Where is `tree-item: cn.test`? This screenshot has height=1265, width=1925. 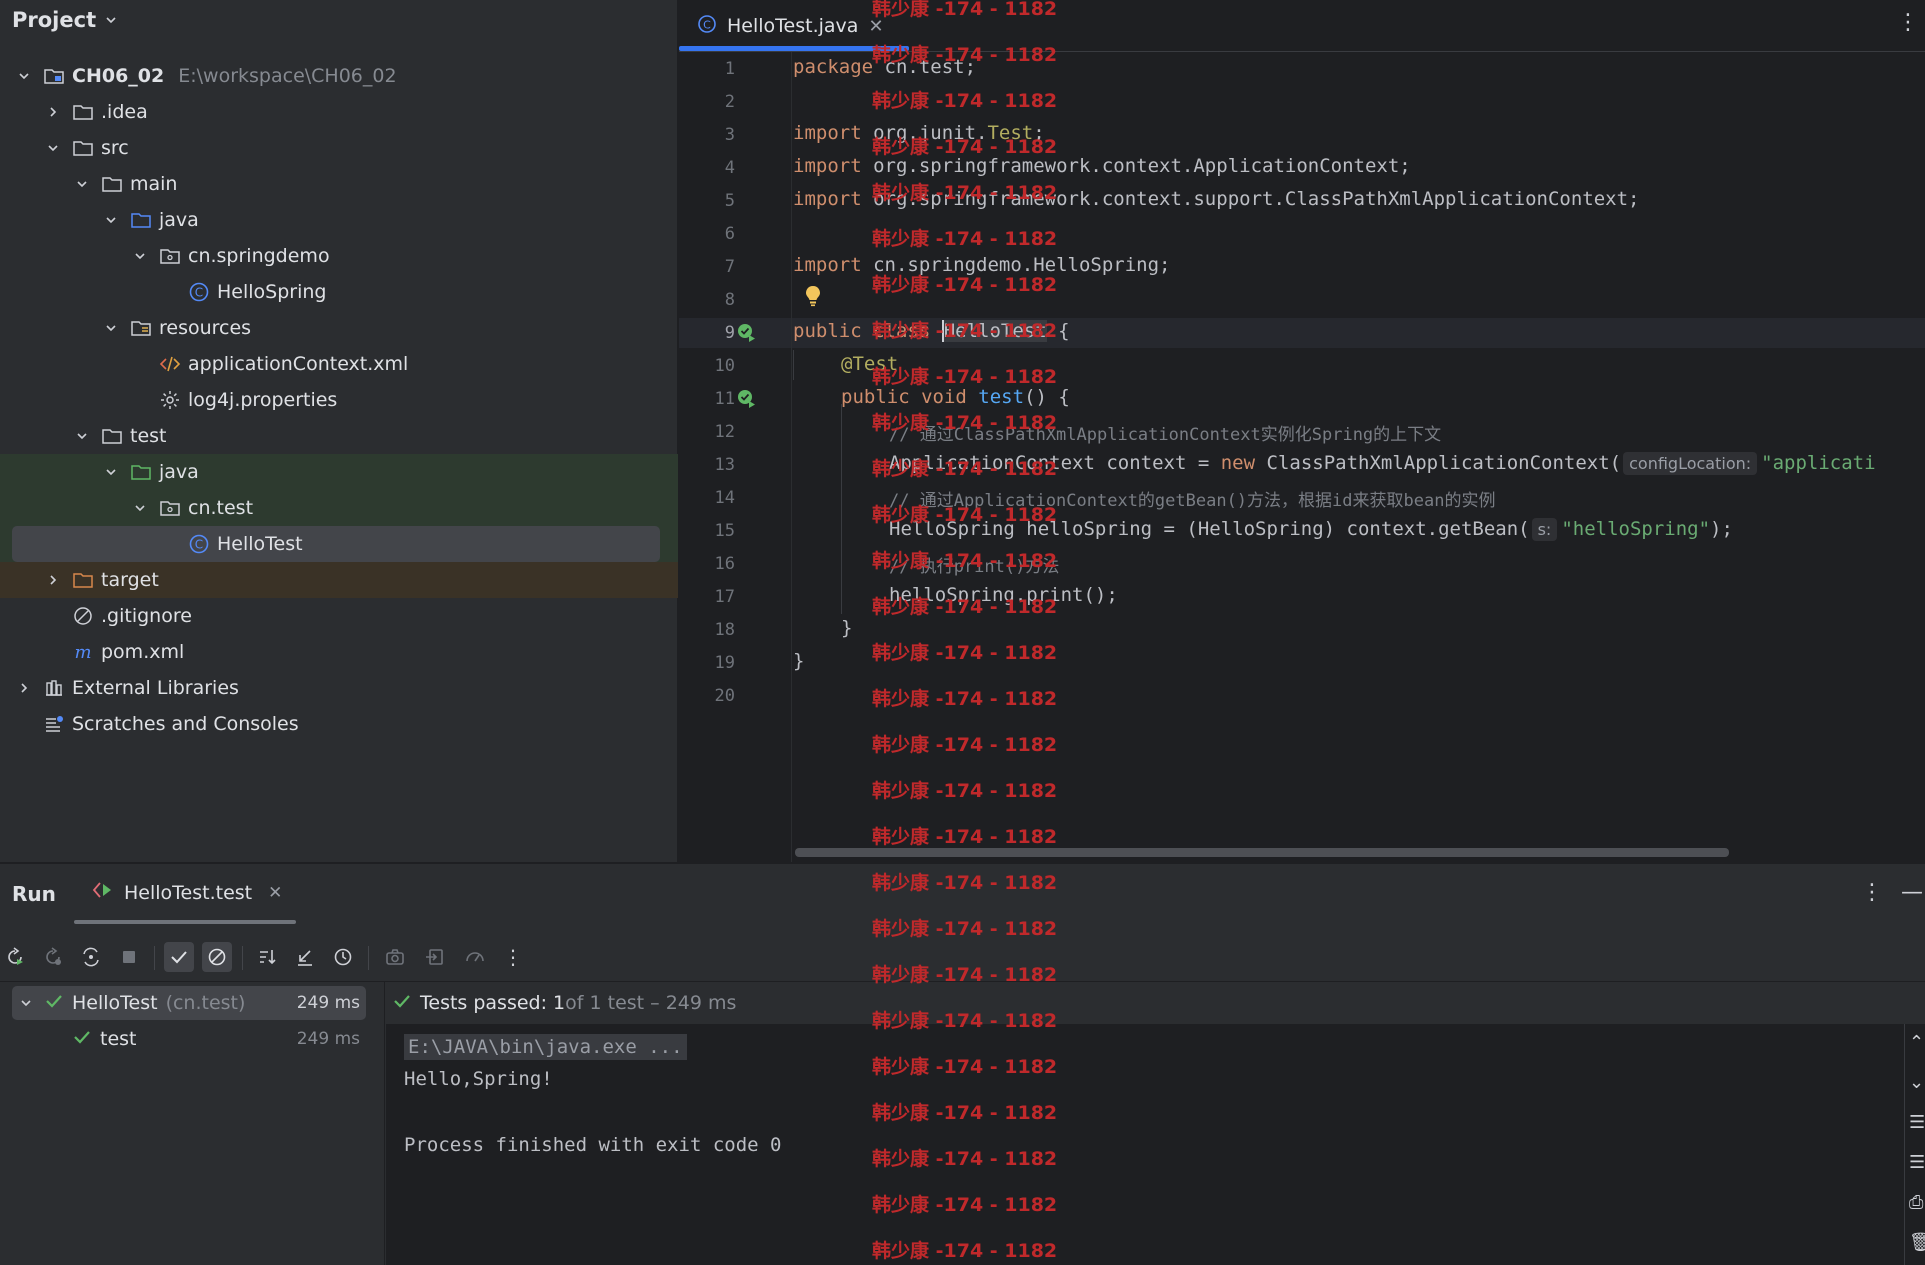 tree-item: cn.test is located at coordinates (339, 508).